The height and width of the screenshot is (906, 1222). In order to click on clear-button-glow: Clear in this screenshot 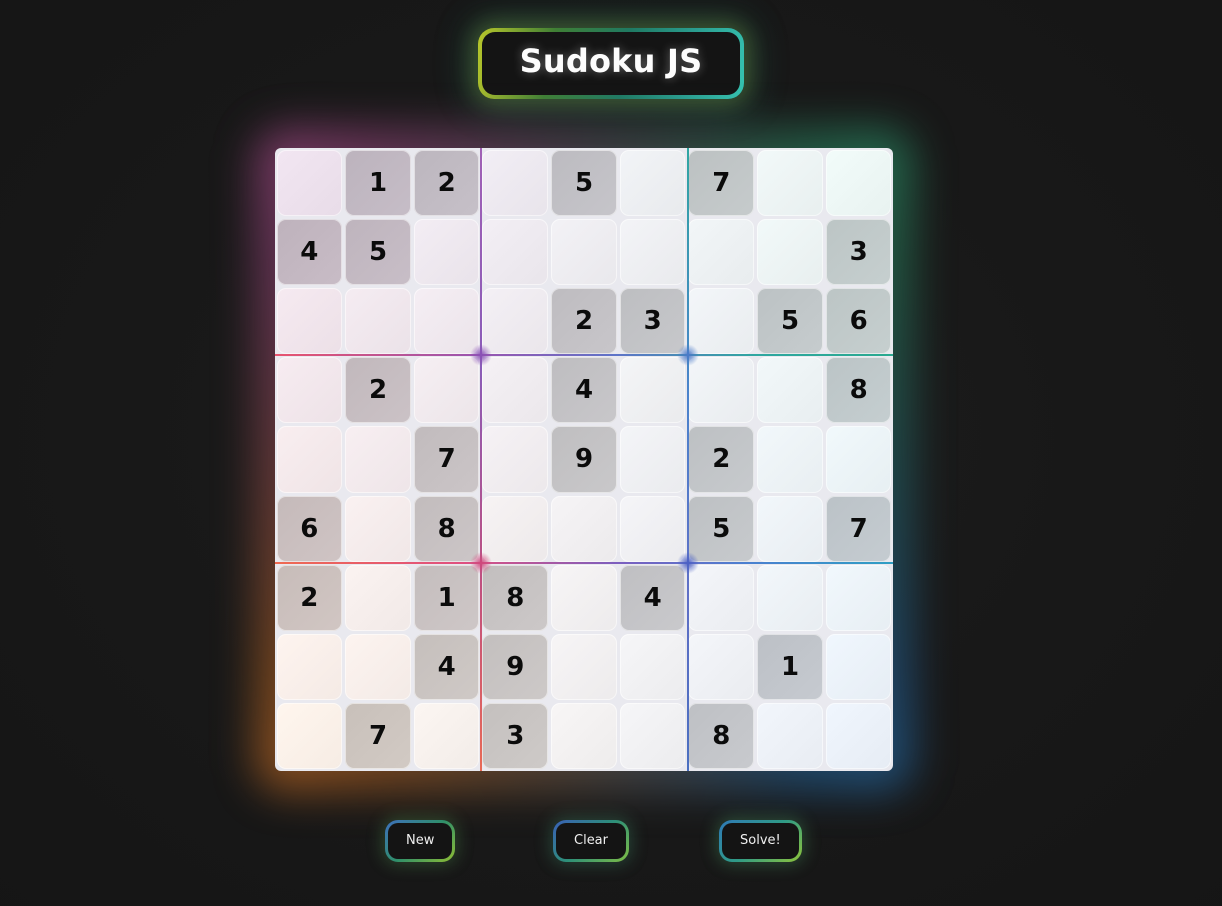, I will do `click(591, 841)`.